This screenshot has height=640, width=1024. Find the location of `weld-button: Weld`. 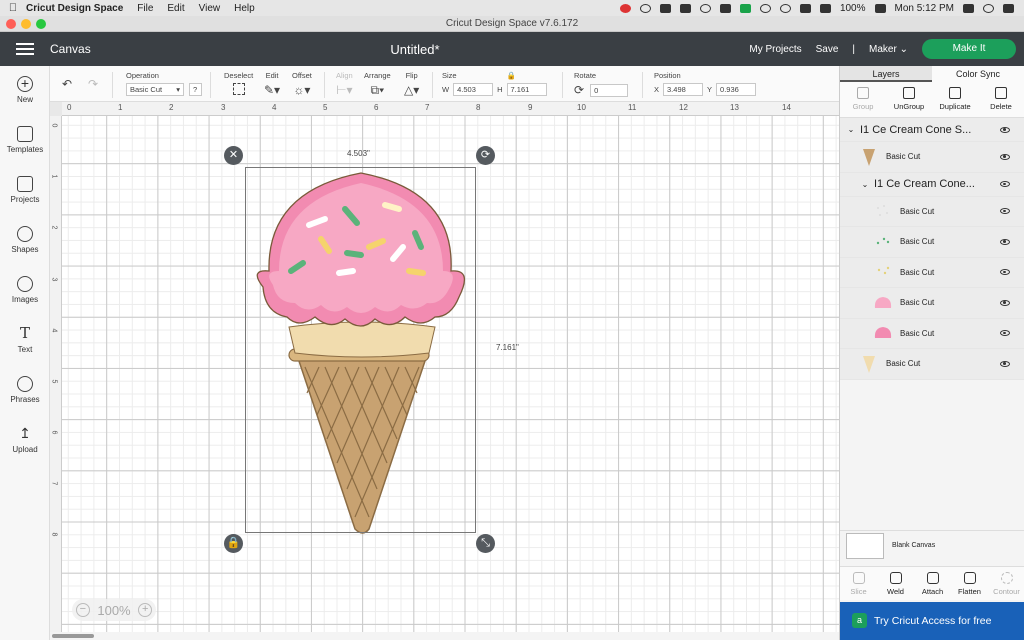

weld-button: Weld is located at coordinates (895, 583).